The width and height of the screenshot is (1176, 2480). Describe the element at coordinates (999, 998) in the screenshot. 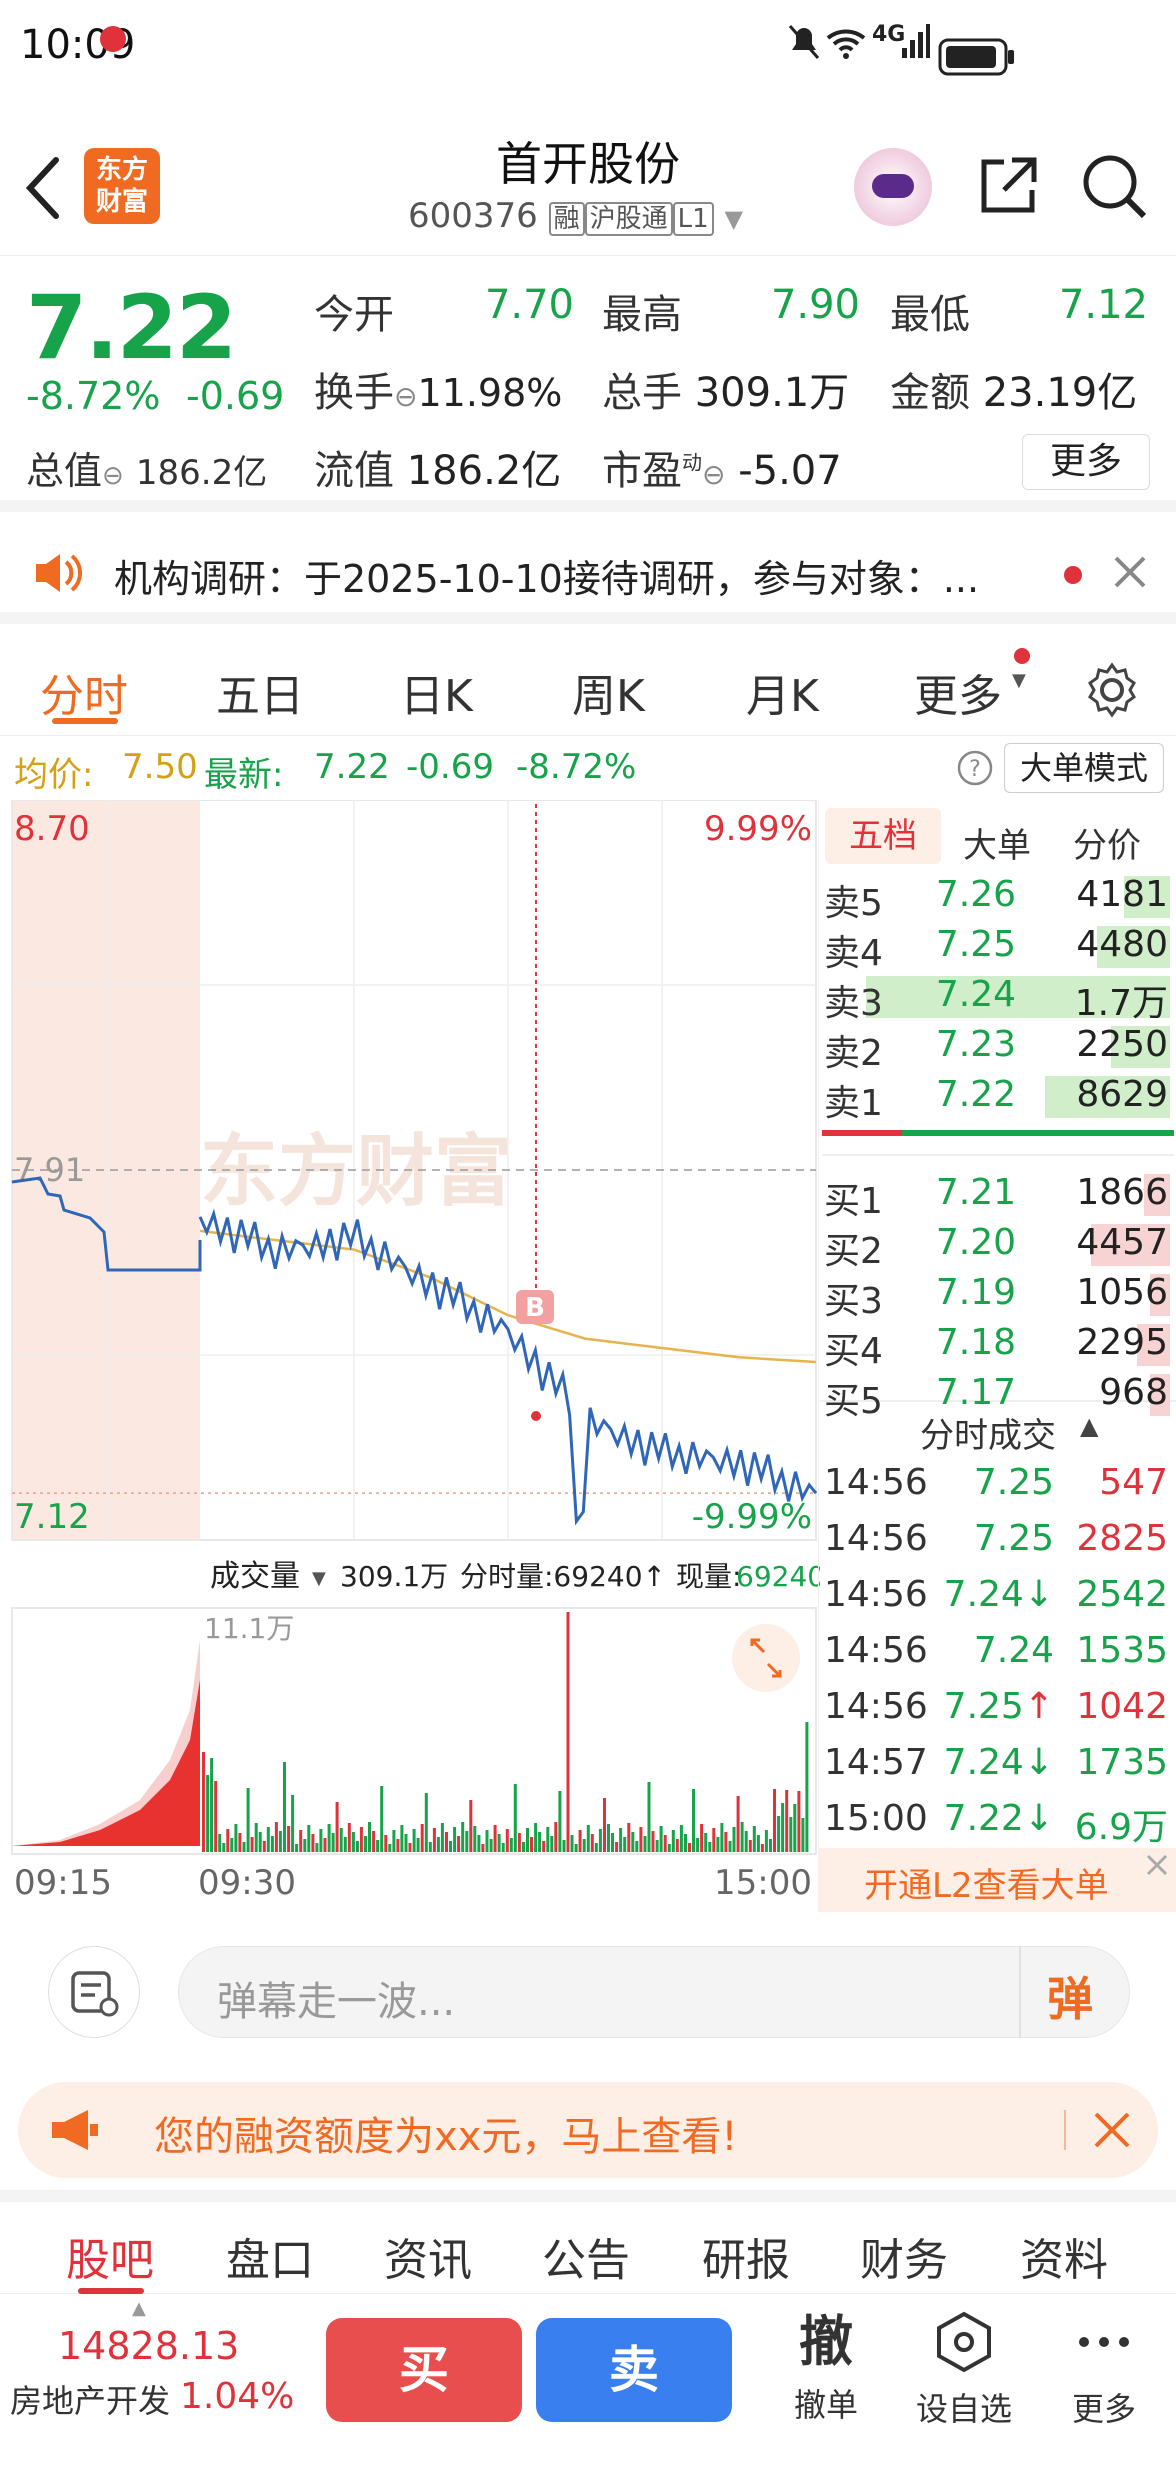

I see `sell-level-3: 卖3 7.24 1.7万` at that location.